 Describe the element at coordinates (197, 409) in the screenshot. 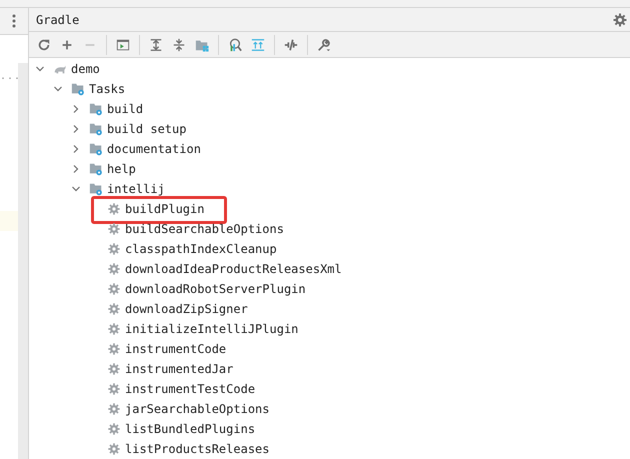

I see `tree-item-label: jarSearchableOptions` at that location.